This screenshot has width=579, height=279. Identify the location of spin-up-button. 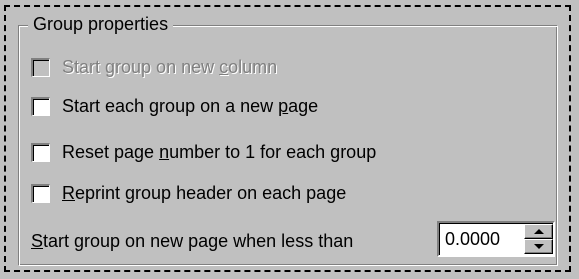
(538, 231).